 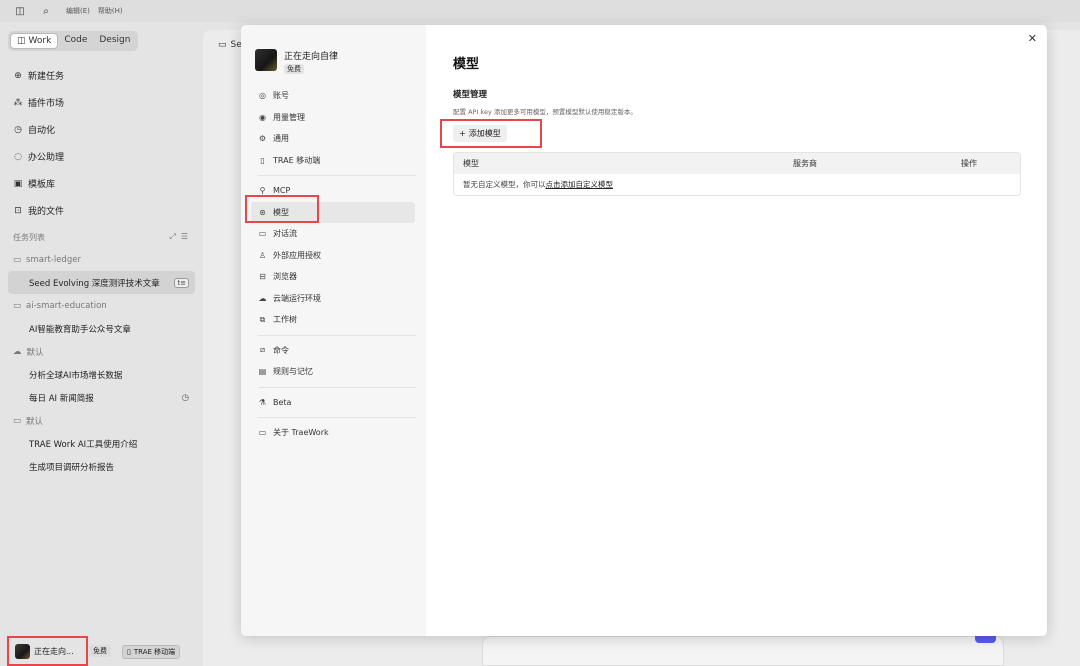 I want to click on profile-name: 正在走向自律, so click(x=311, y=57).